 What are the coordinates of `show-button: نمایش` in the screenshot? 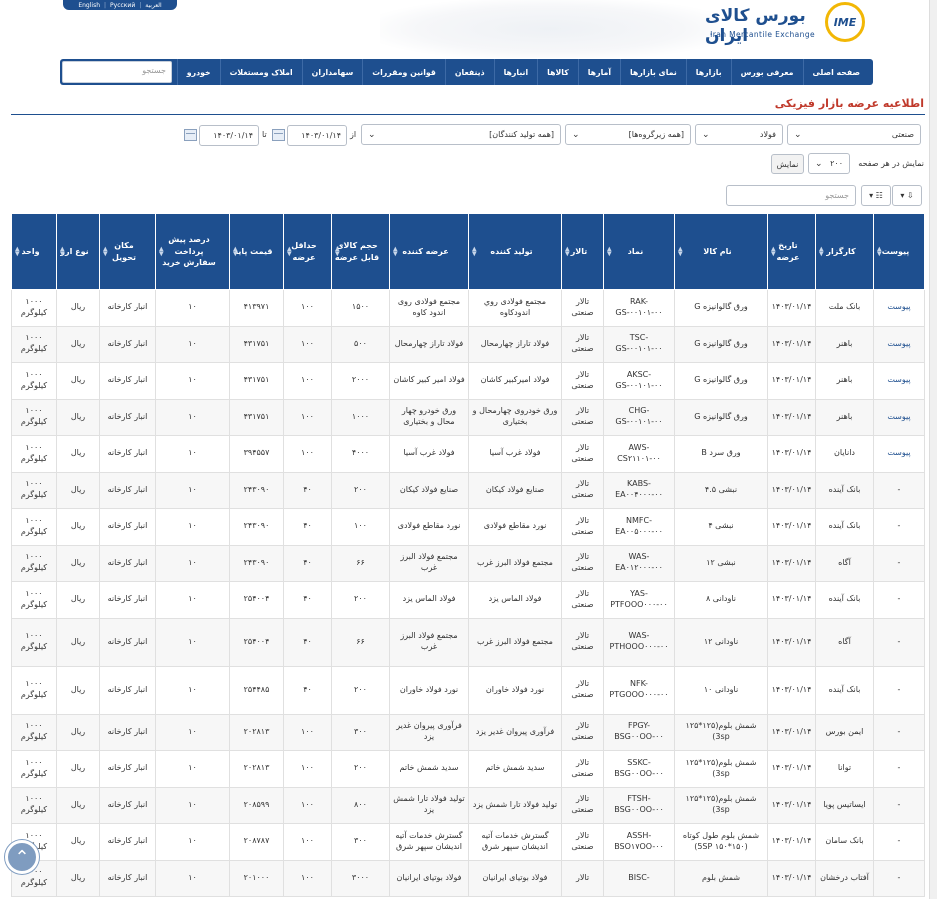 It's located at (787, 164).